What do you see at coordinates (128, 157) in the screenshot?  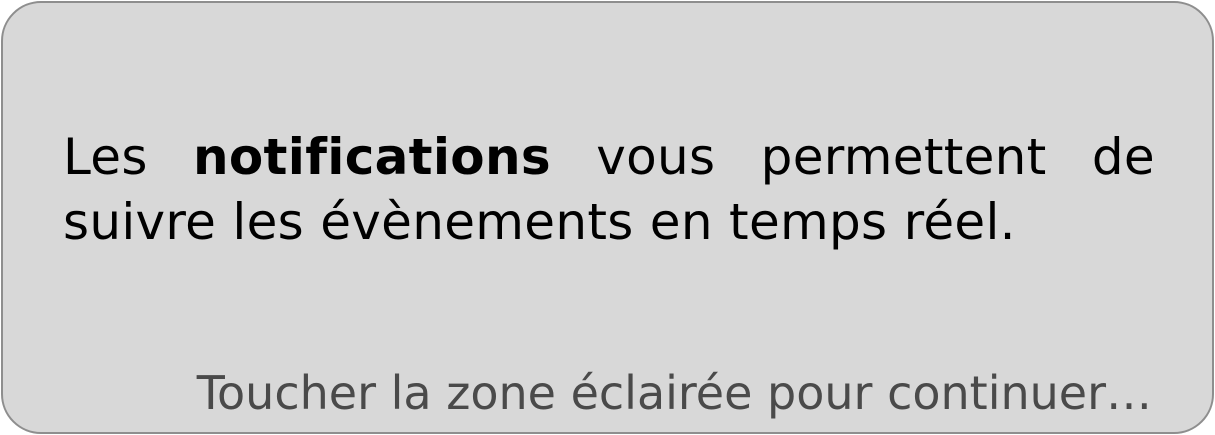 I see `message-text-start: Les` at bounding box center [128, 157].